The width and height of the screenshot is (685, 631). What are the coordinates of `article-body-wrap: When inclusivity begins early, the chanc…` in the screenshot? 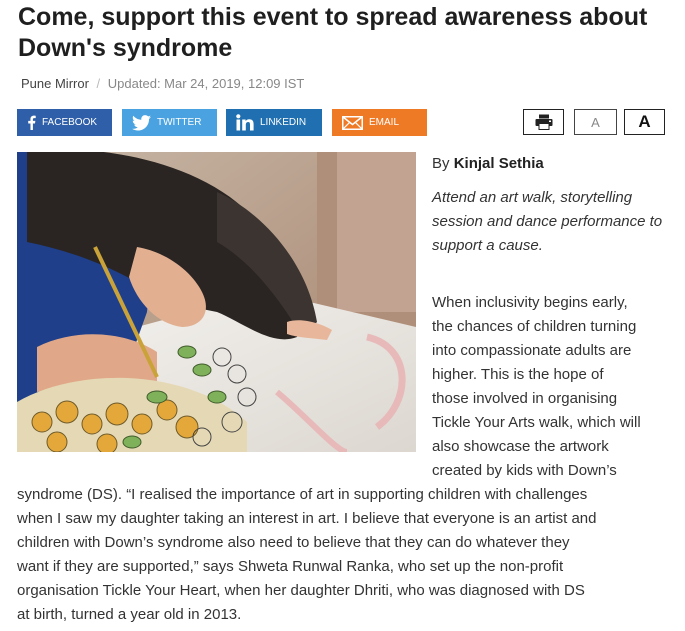 It's located at (552, 387).